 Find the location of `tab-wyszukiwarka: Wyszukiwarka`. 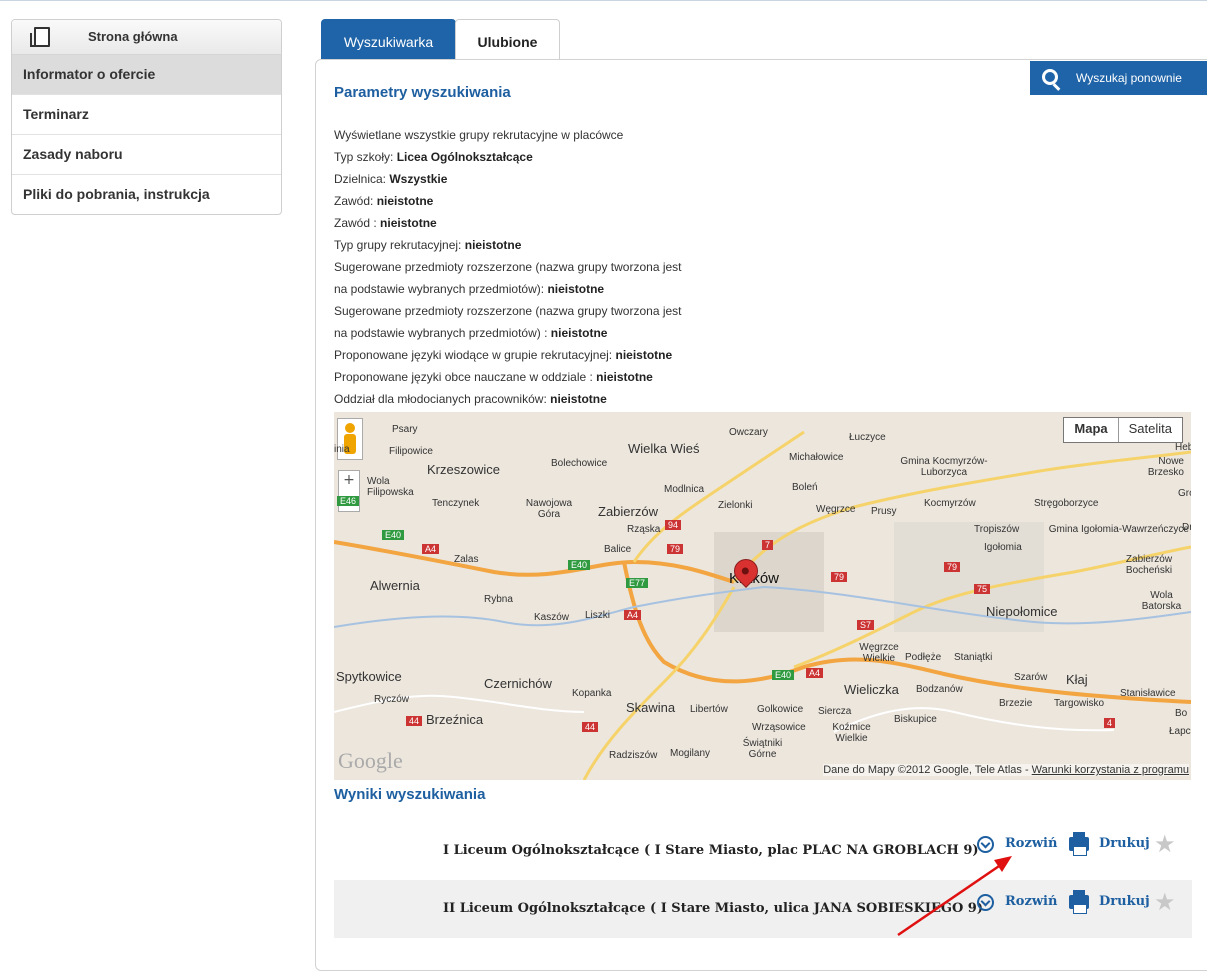

tab-wyszukiwarka: Wyszukiwarka is located at coordinates (388, 40).